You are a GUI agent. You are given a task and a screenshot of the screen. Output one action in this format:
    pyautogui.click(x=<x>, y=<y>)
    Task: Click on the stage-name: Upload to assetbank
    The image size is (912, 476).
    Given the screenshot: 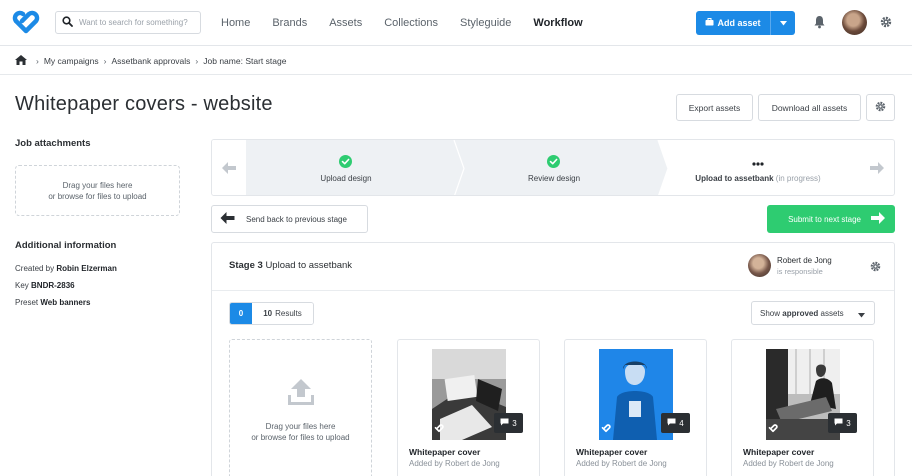 What is the action you would take?
    pyautogui.click(x=309, y=265)
    